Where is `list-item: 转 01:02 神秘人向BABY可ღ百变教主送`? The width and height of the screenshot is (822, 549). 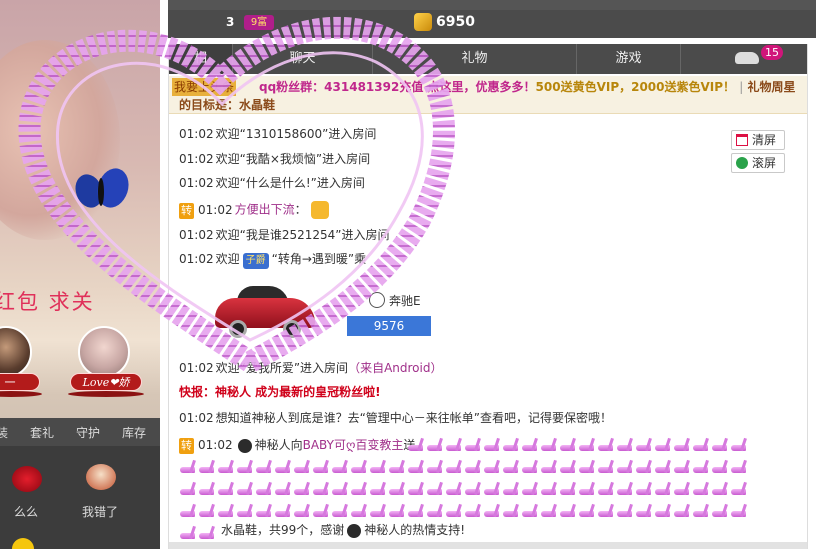
list-item: 转 01:02 神秘人向BABY可ღ百变教主送 is located at coordinates (297, 446).